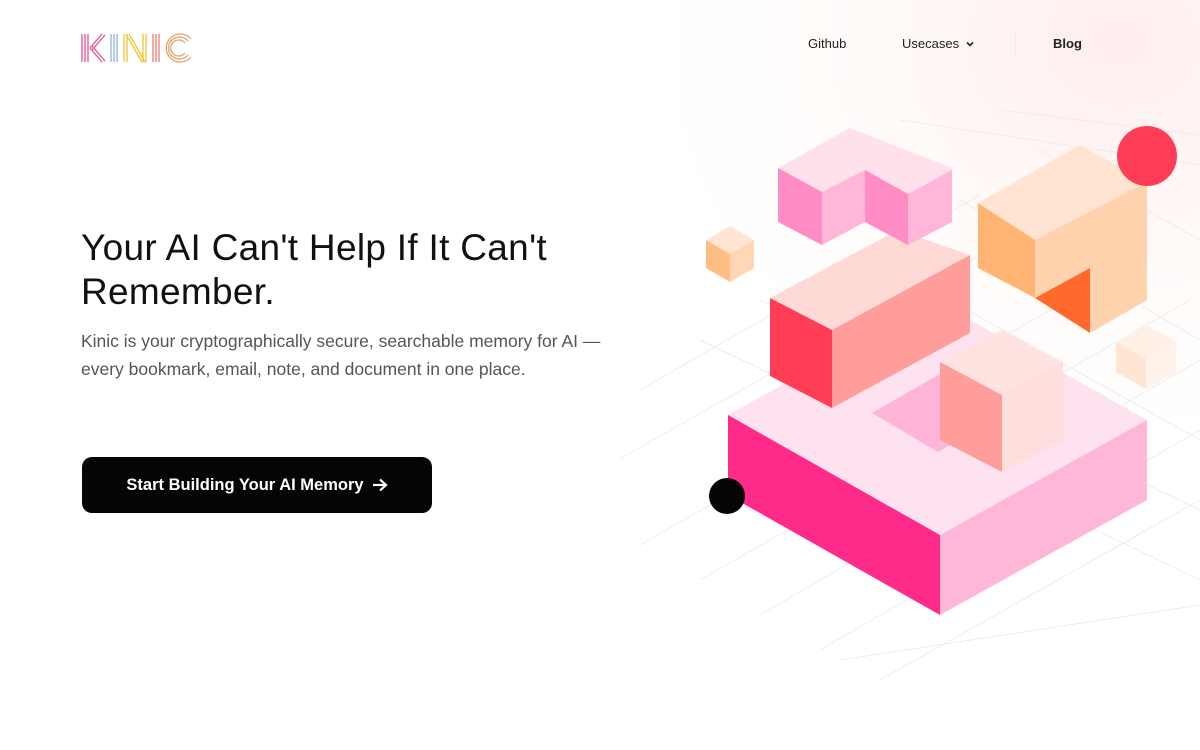 This screenshot has width=1200, height=750. What do you see at coordinates (865, 186) in the screenshot?
I see `pink-l-block` at bounding box center [865, 186].